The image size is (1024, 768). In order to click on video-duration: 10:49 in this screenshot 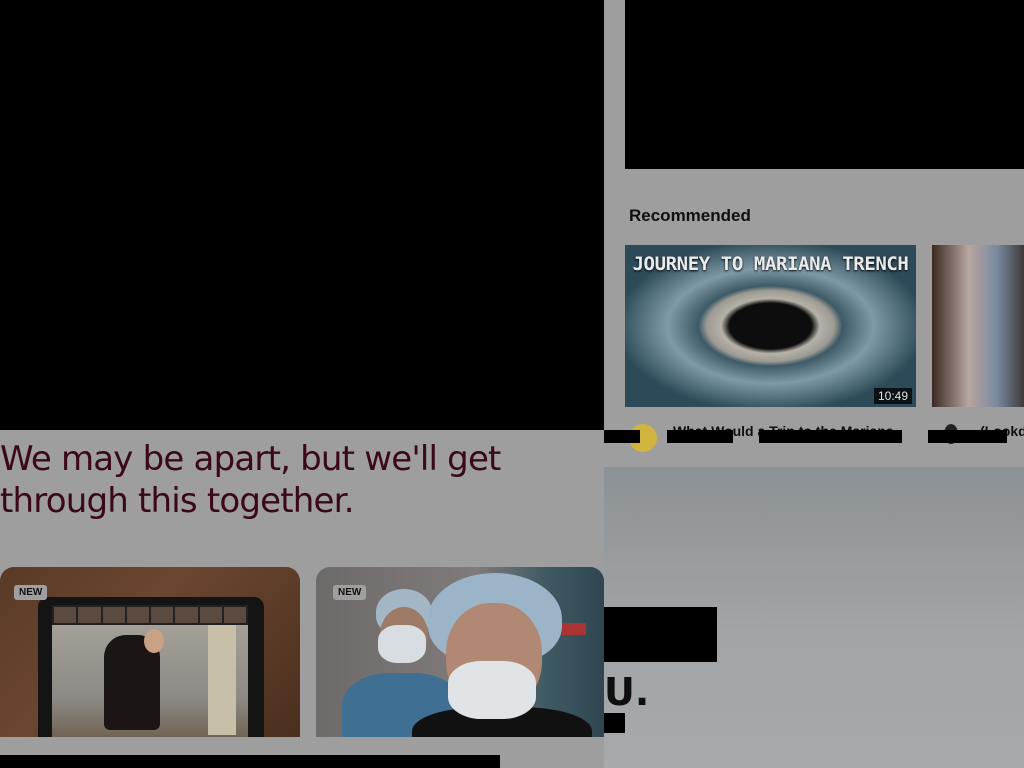, I will do `click(892, 396)`.